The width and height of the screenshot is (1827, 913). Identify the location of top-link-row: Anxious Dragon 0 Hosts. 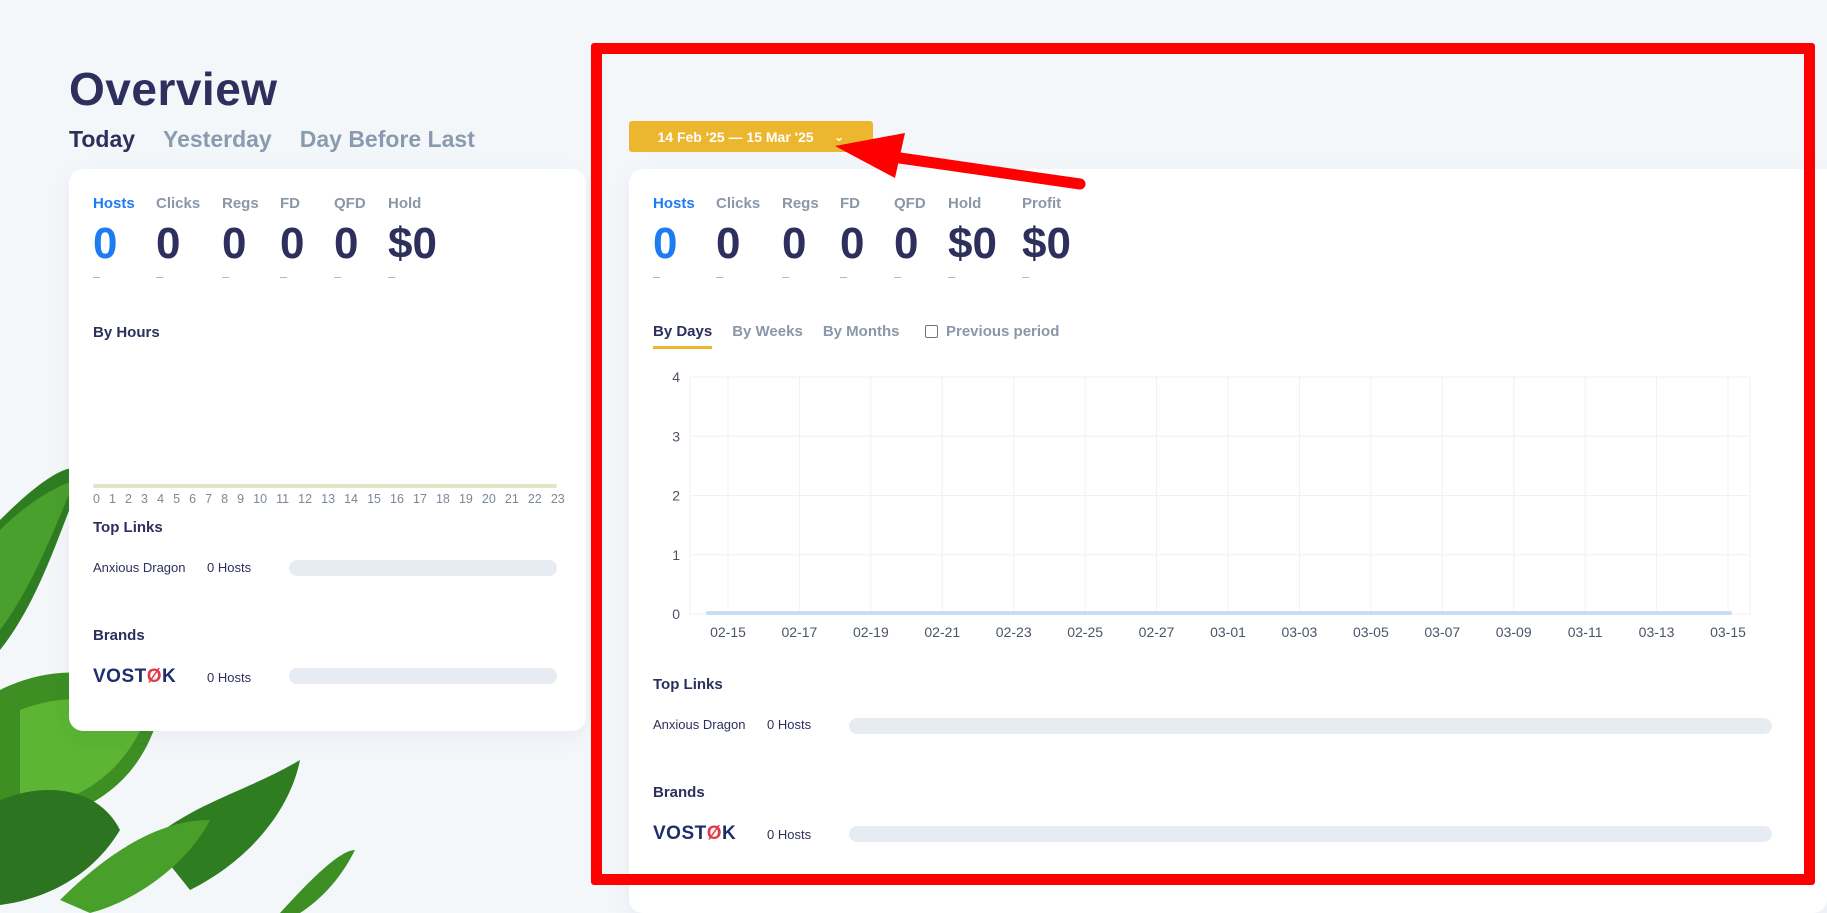
(172, 567).